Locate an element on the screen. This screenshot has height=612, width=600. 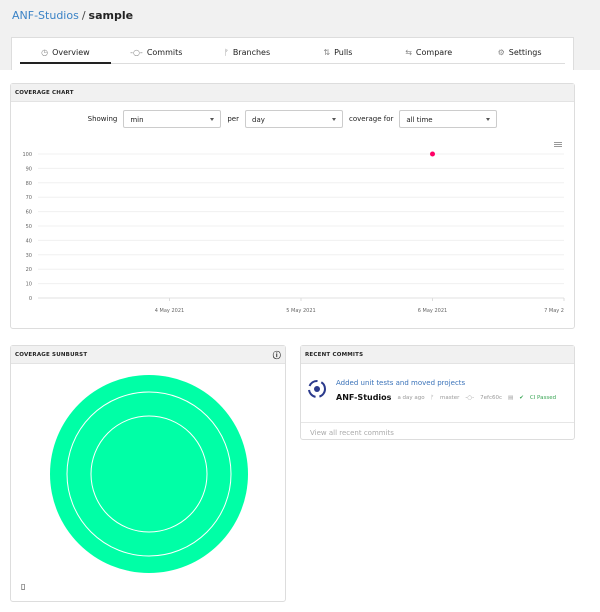
commit-message-link: Added unit tests and moved projects is located at coordinates (400, 383).